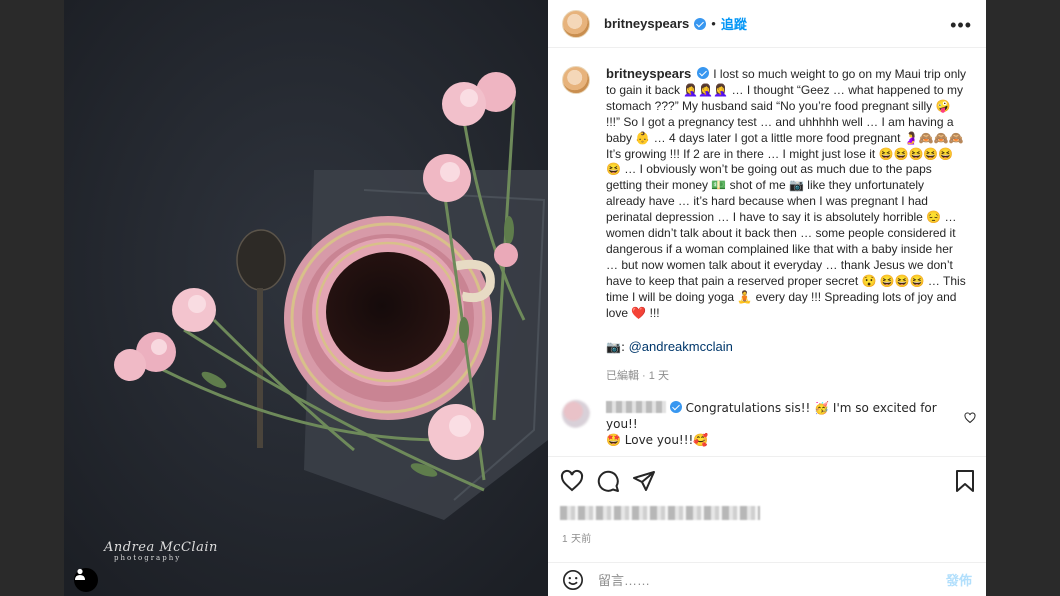  What do you see at coordinates (959, 579) in the screenshot?
I see `post-comment-button: 發佈` at bounding box center [959, 579].